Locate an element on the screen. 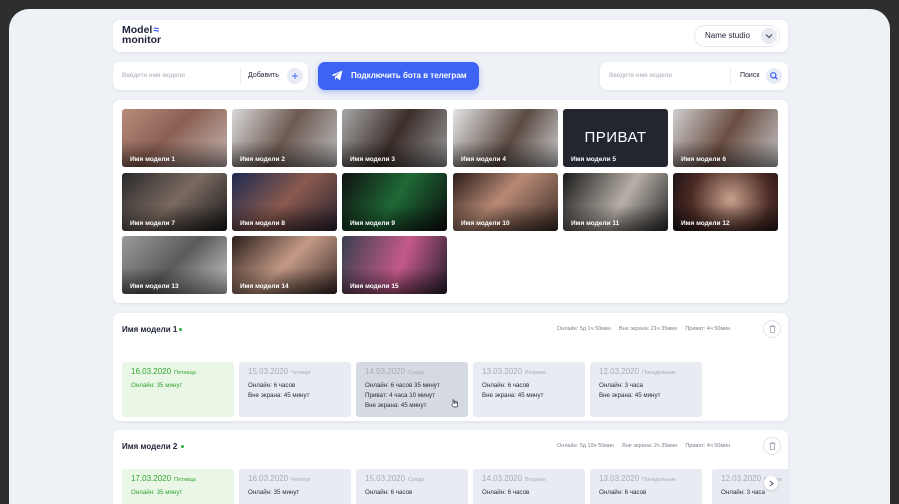 This screenshot has height=504, width=899. search-button-label: Поиск is located at coordinates (749, 75).